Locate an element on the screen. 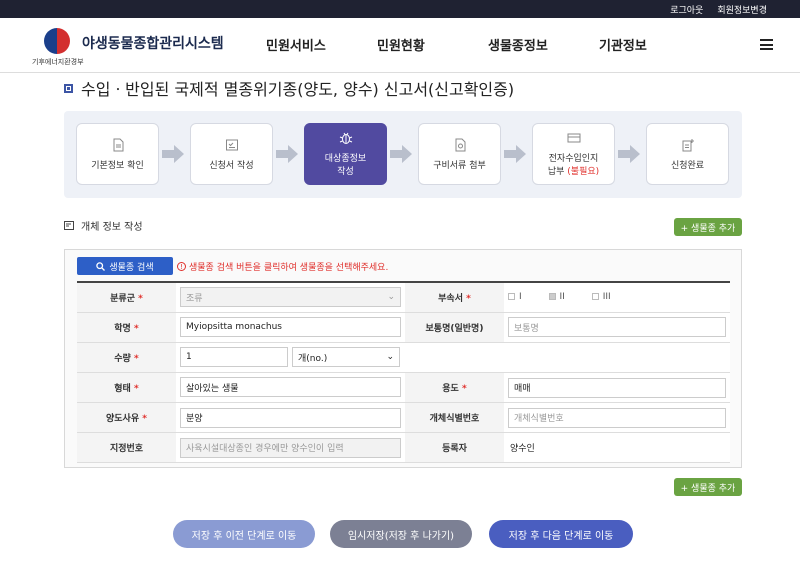 The image size is (800, 577). step-species-info-active: 대상종정보 작성 is located at coordinates (345, 154).